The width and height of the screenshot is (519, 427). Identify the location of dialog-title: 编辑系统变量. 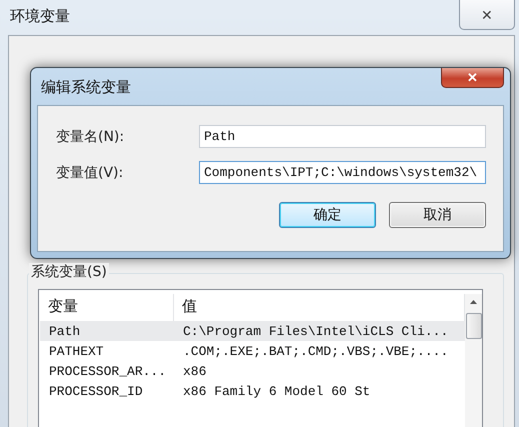
(86, 87).